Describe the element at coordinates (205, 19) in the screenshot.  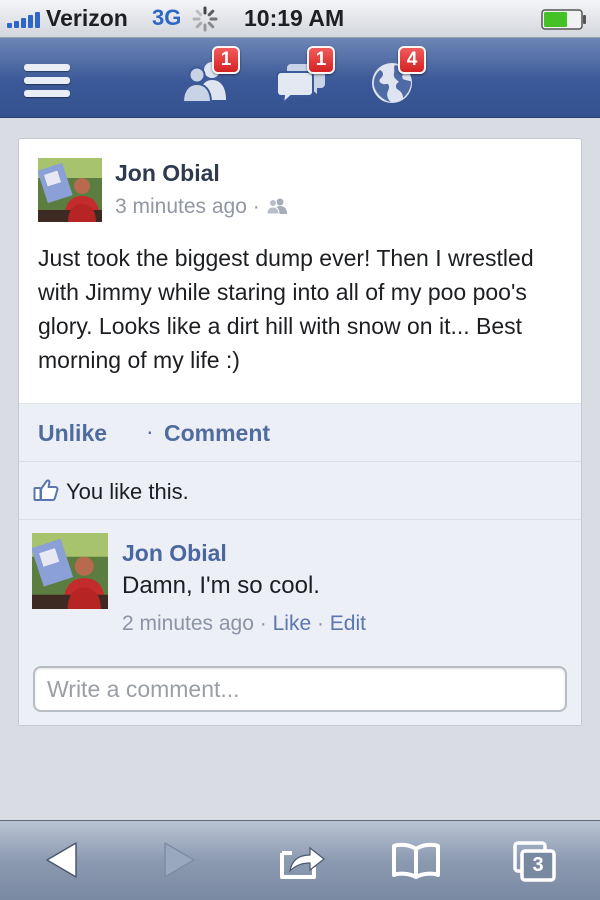
I see `activity-spinner-icon` at that location.